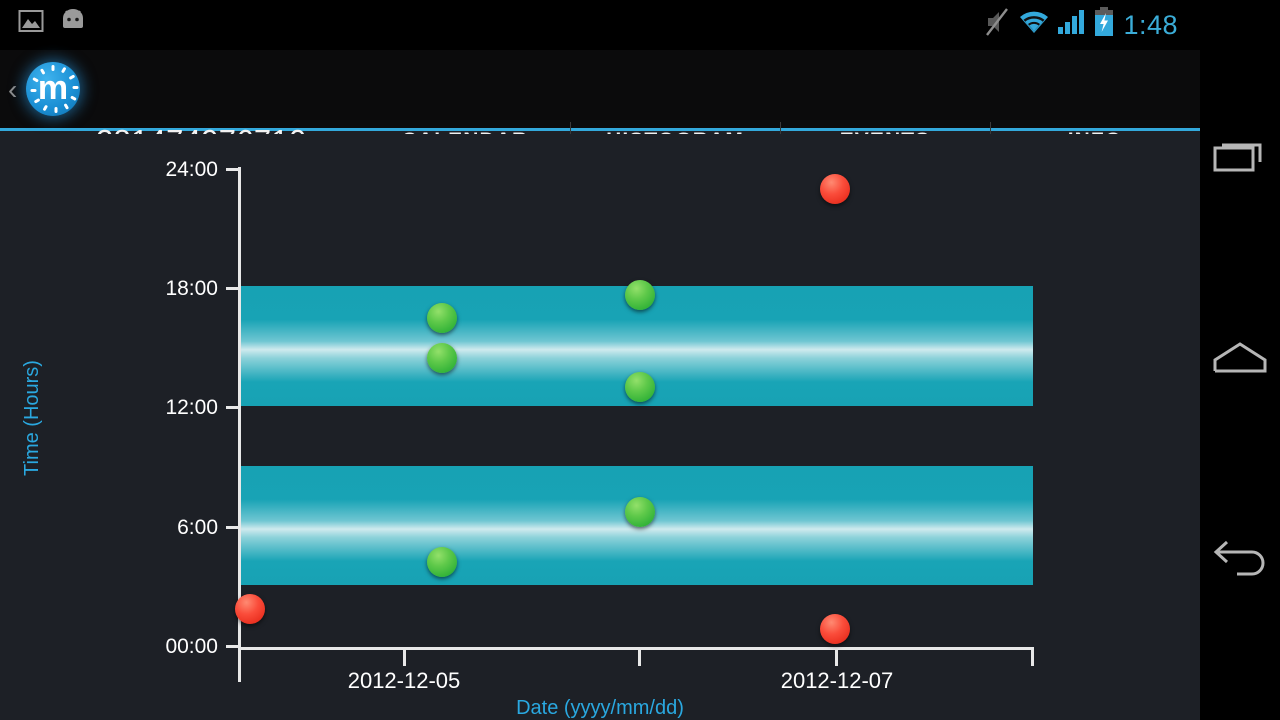 The image size is (1280, 720). I want to click on y-axis-title: Time (Hours), so click(32, 418).